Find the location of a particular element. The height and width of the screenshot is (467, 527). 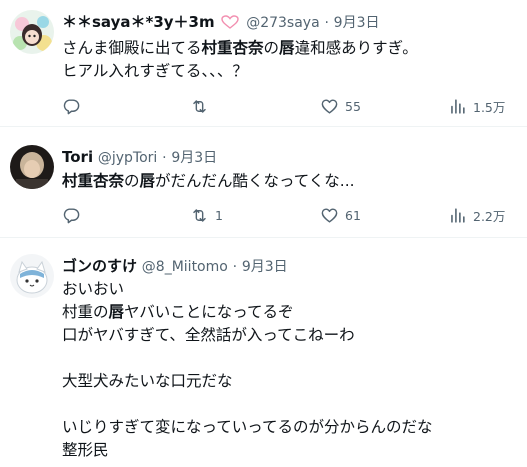

tweet-header: ＊＊saya＊*3y＋3m @273saya · 9月3日 is located at coordinates (221, 23).